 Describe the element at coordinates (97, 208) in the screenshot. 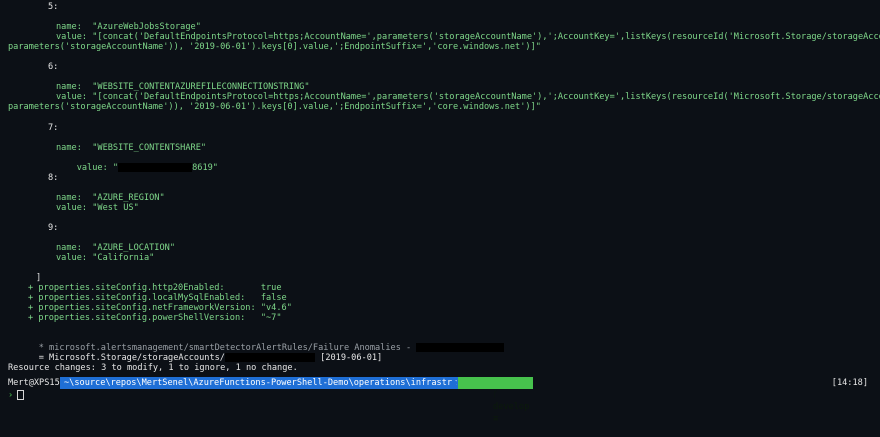

I see `env-value-line: value: "West US"` at that location.